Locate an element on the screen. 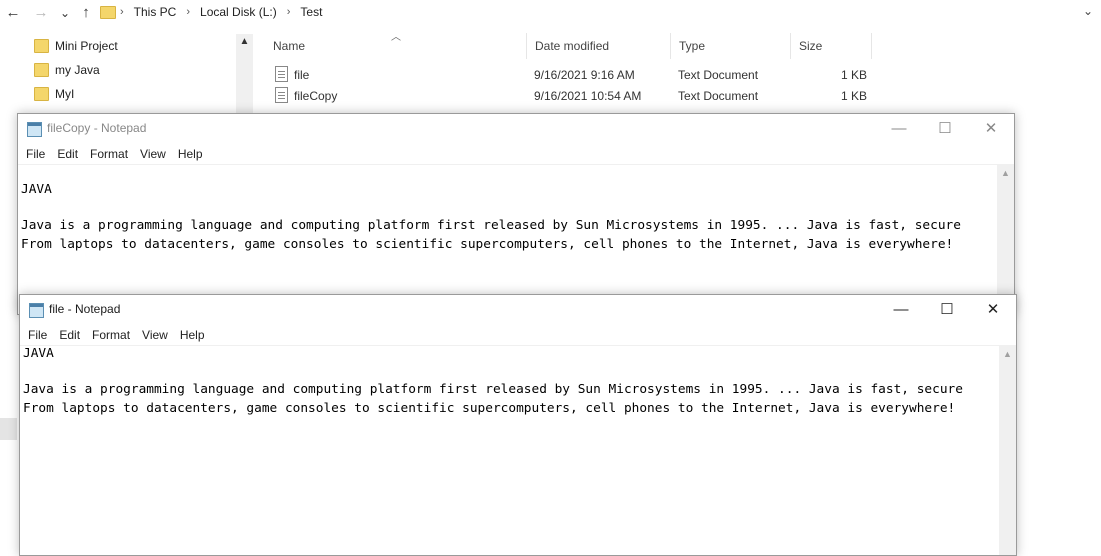 The height and width of the screenshot is (556, 1101). recent-locations-chevron-icon: ⌄ is located at coordinates (65, 13).